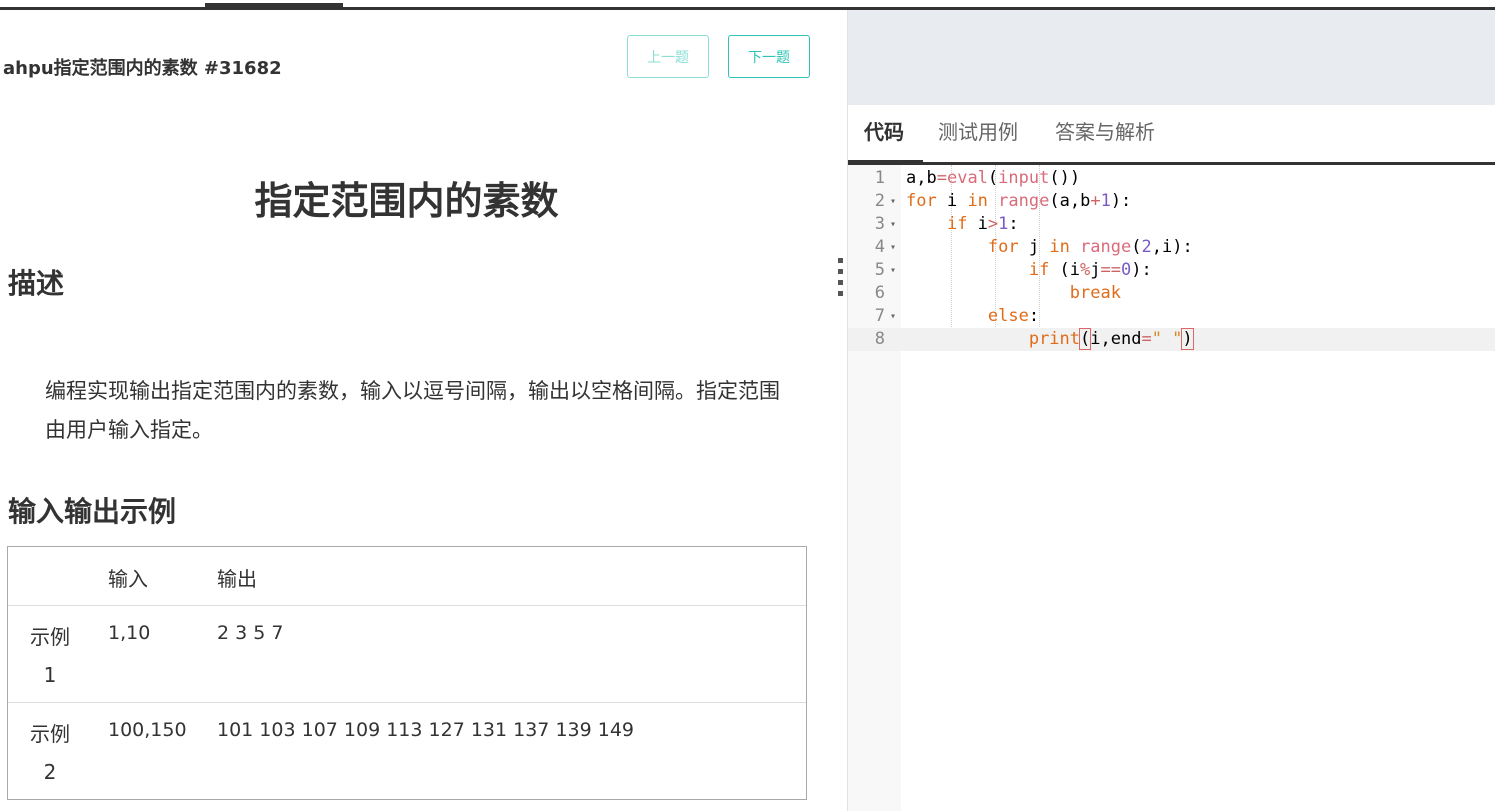 The image size is (1495, 811). I want to click on code-line: 6 break, so click(1171, 293).